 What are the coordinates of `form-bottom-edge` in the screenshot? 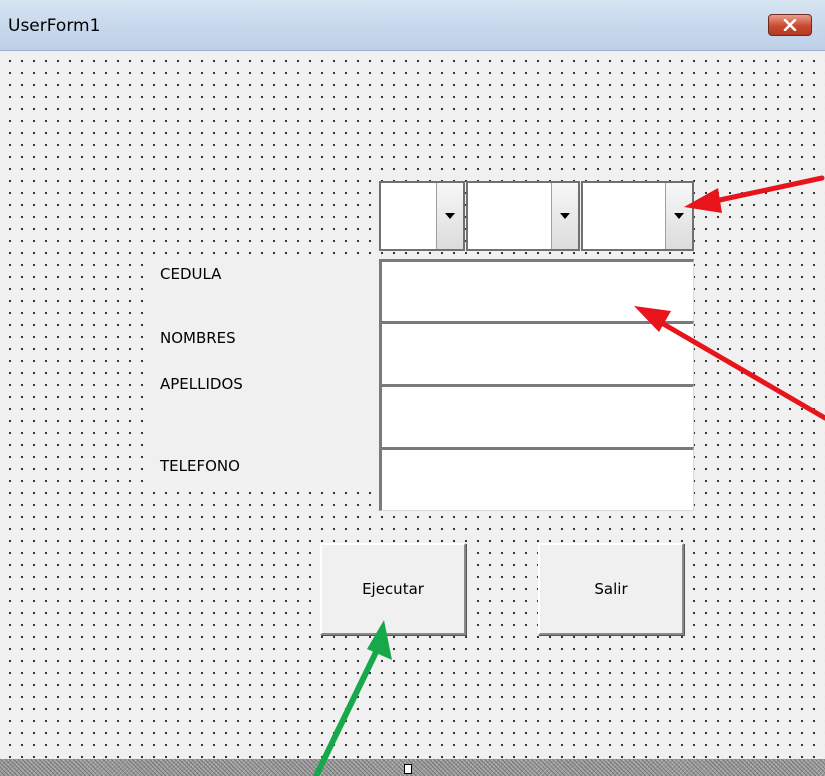 It's located at (412, 767).